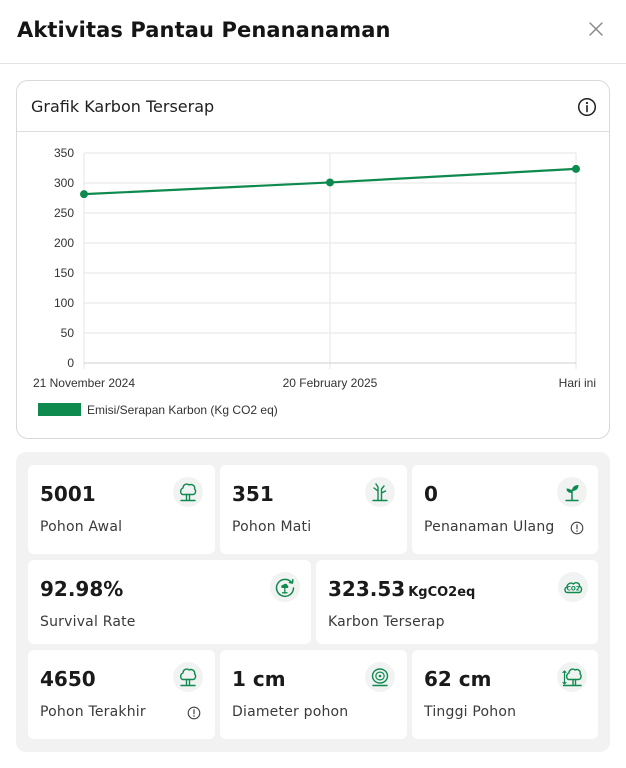 The image size is (626, 768). What do you see at coordinates (81, 527) in the screenshot?
I see `stat-label: Pohon Awal` at bounding box center [81, 527].